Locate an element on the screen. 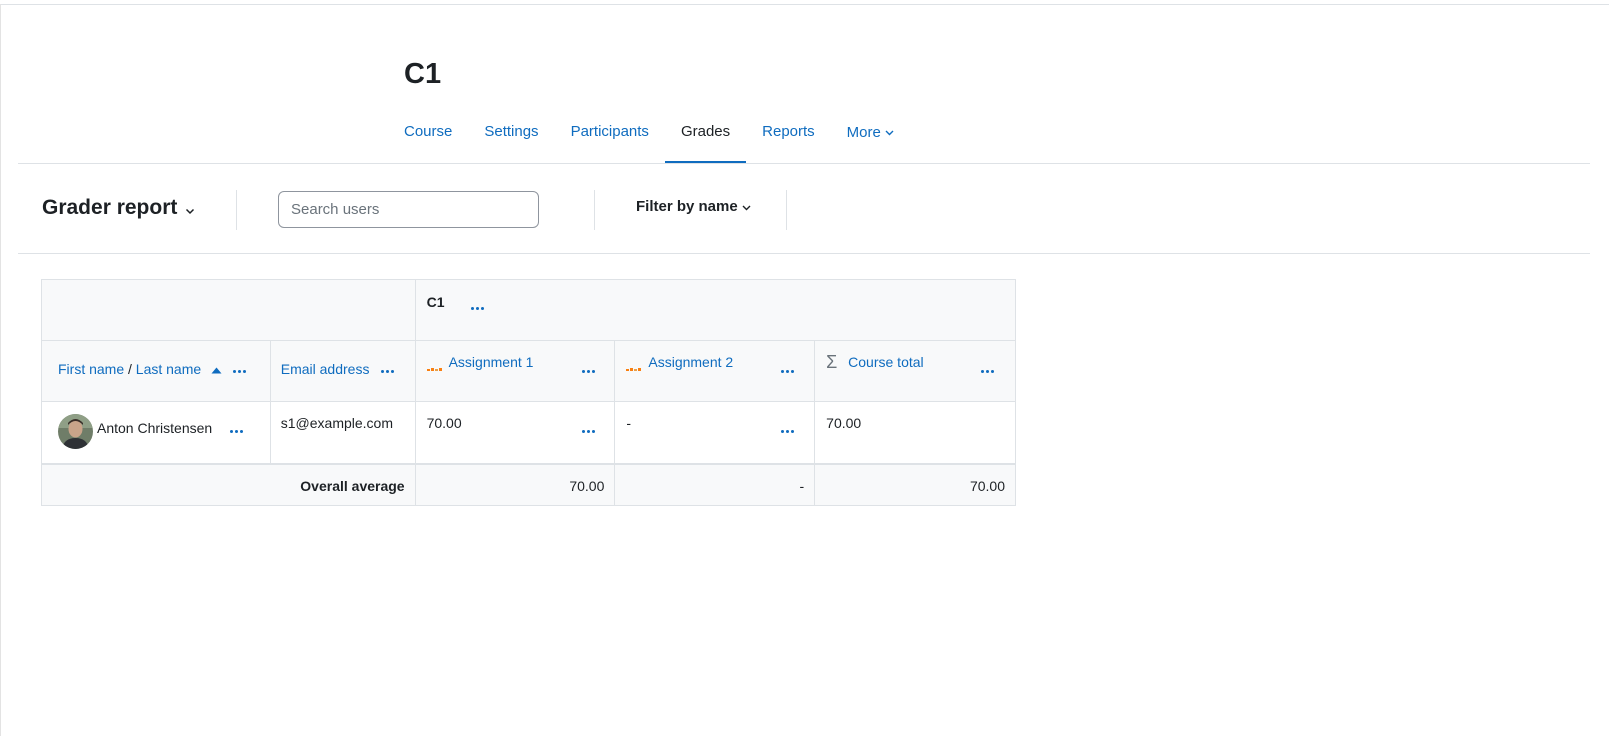 The height and width of the screenshot is (736, 1609). report-selector: Grader report is located at coordinates (118, 208).